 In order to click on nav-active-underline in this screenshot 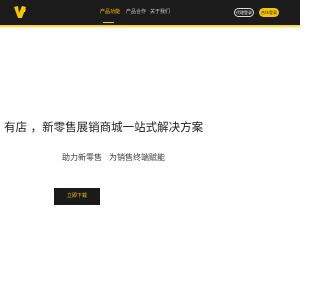, I will do `click(108, 22)`.